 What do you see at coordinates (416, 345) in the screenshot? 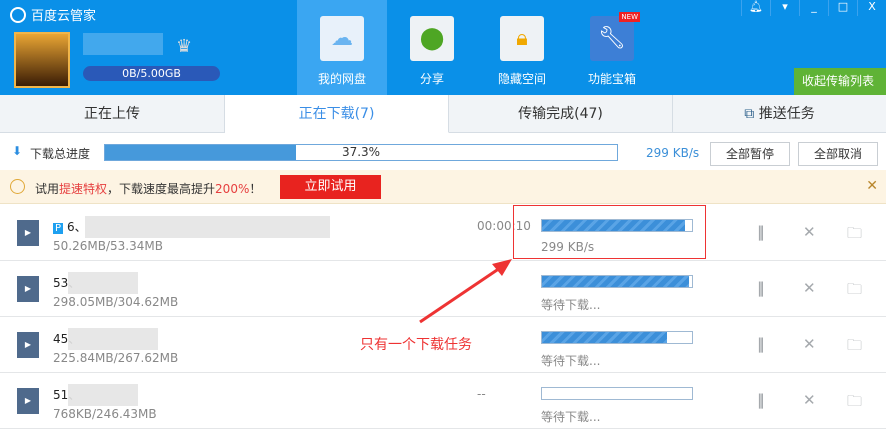
I see `annotation-text: 只有一个下载任务` at bounding box center [416, 345].